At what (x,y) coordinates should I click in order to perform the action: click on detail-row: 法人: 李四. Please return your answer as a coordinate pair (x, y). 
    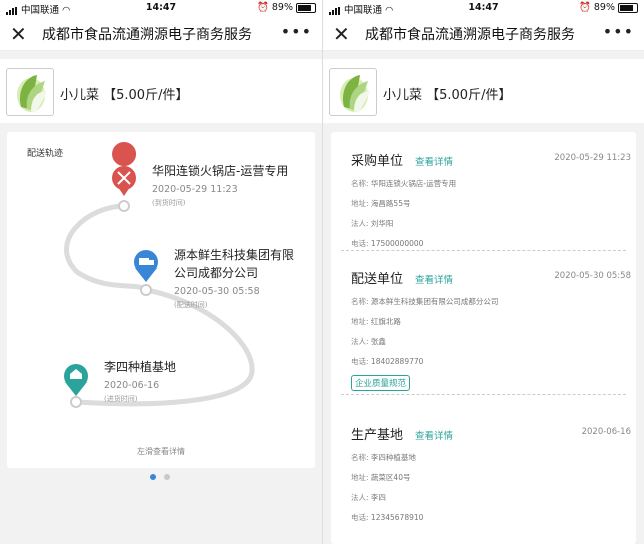
    Looking at the image, I should click on (368, 497).